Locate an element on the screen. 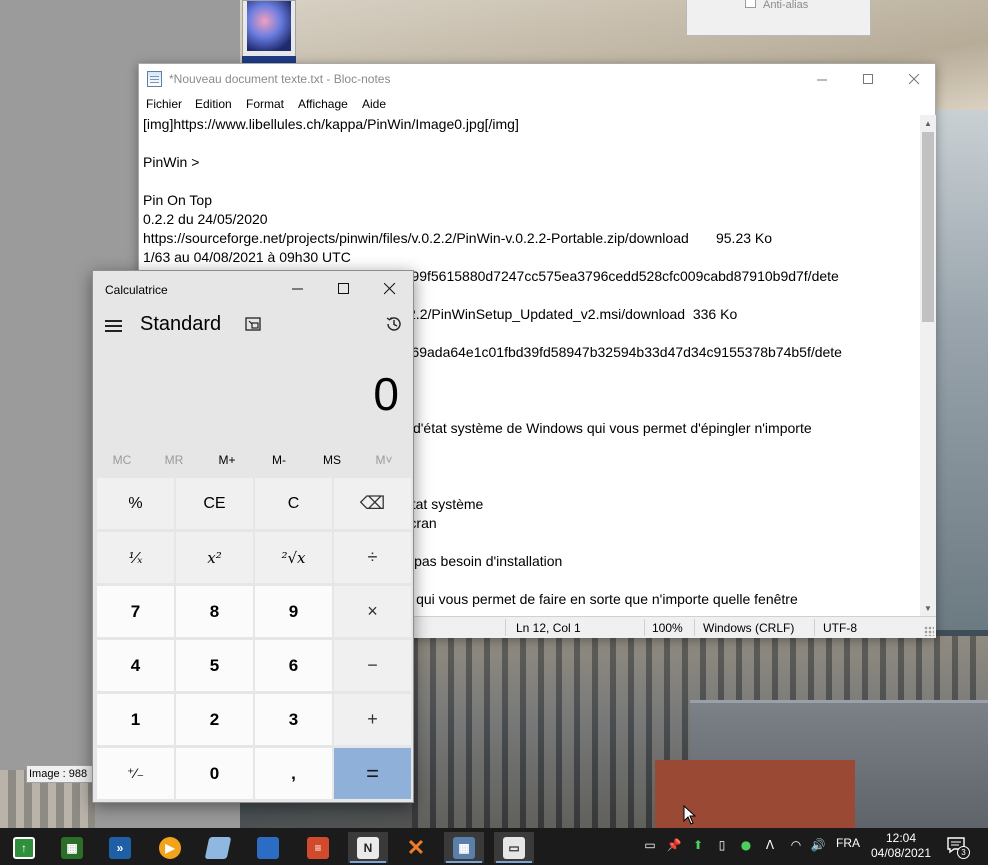 The height and width of the screenshot is (865, 988). taskbar-app-notebook is located at coordinates (218, 847).